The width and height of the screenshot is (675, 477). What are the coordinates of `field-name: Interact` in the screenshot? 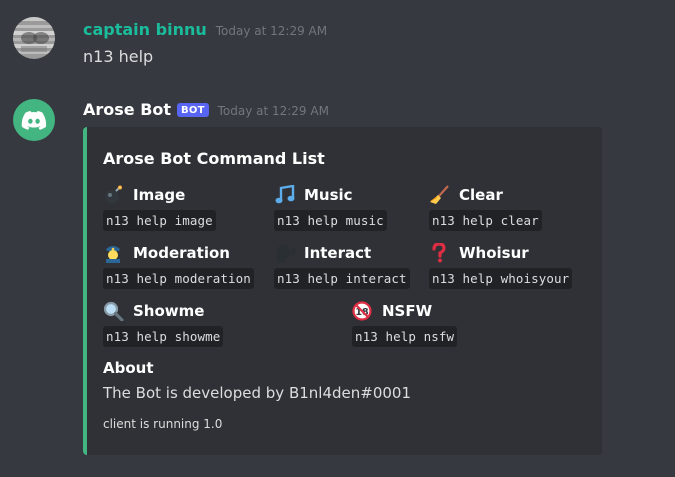 It's located at (338, 253).